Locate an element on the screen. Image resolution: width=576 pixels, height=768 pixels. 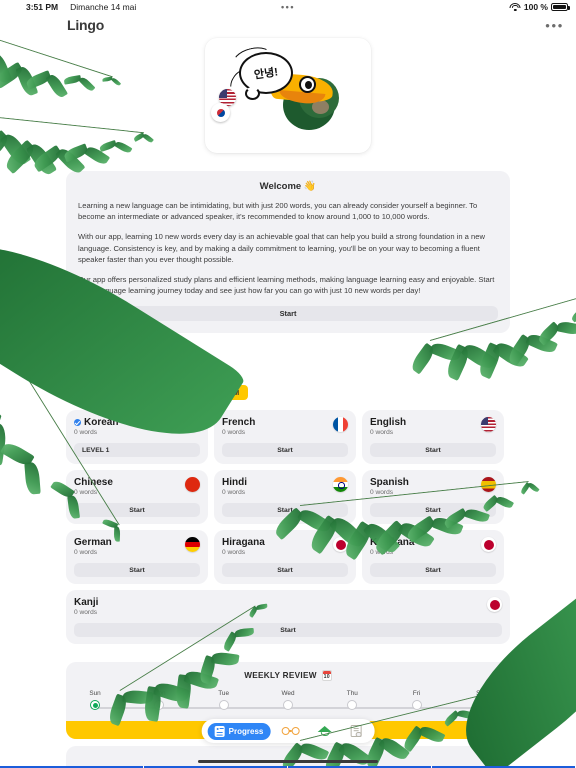
toucan-eye is located at coordinates (307, 84).